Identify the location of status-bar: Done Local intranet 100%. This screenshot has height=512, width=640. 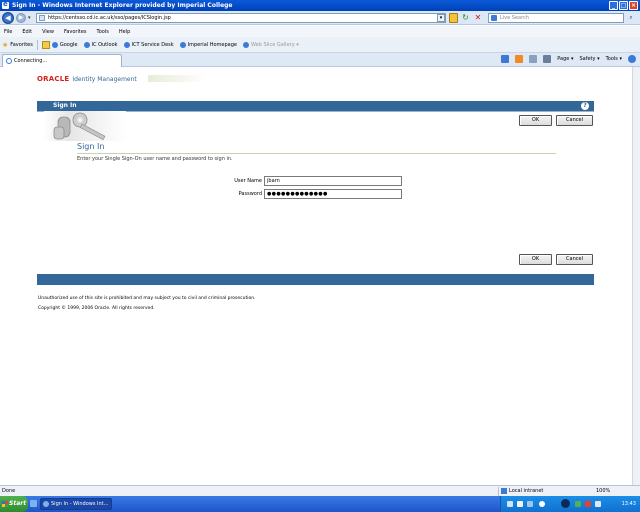
(320, 490).